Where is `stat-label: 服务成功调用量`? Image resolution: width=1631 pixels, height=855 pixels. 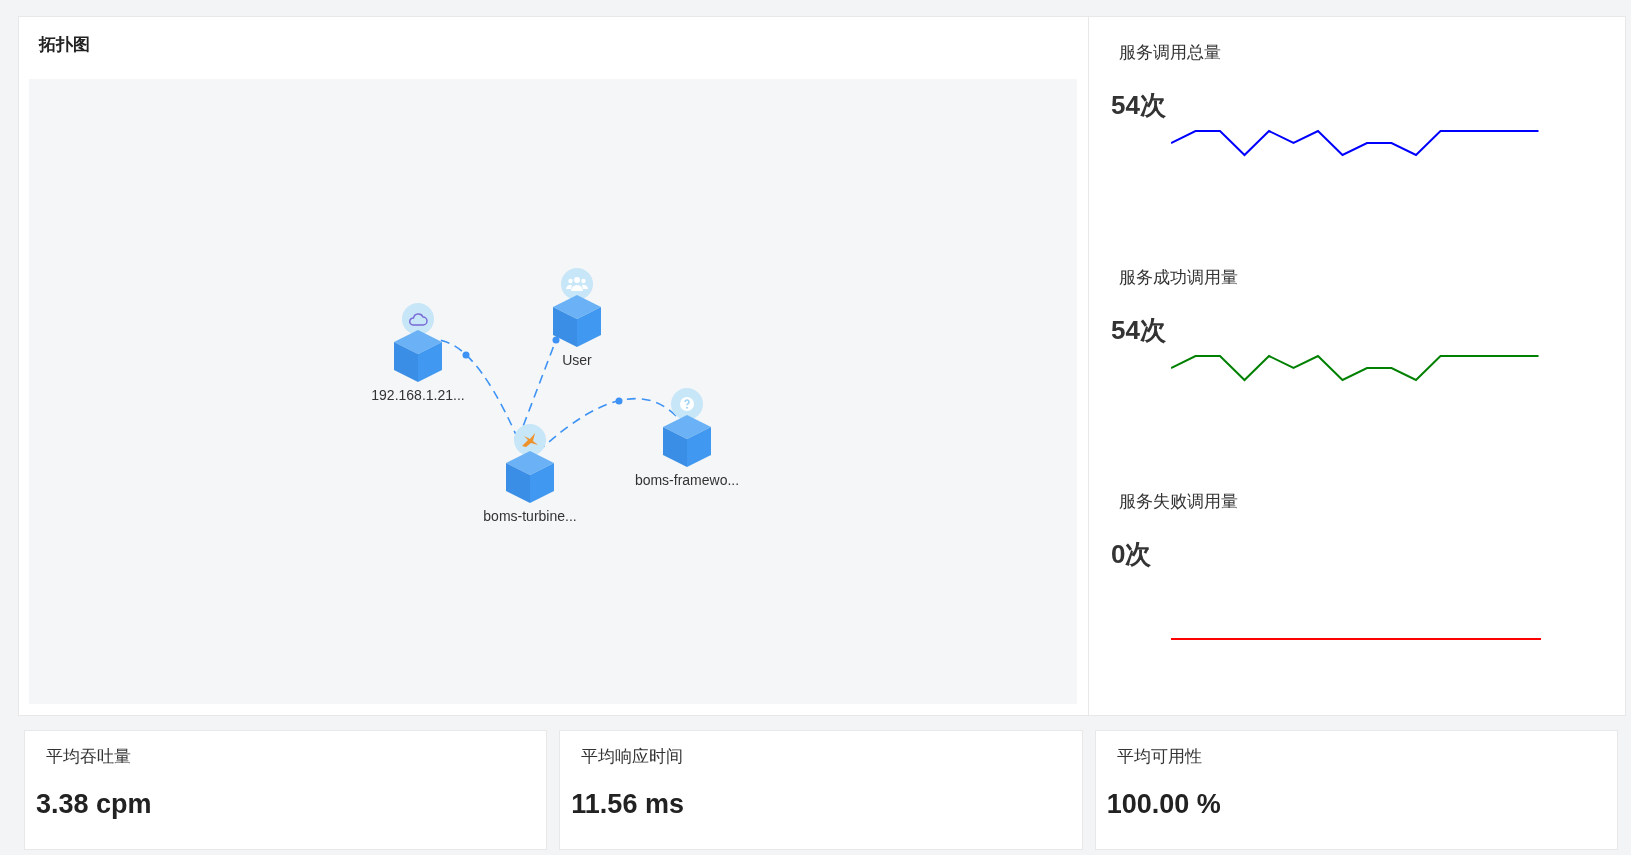
stat-label: 服务成功调用量 is located at coordinates (1178, 277).